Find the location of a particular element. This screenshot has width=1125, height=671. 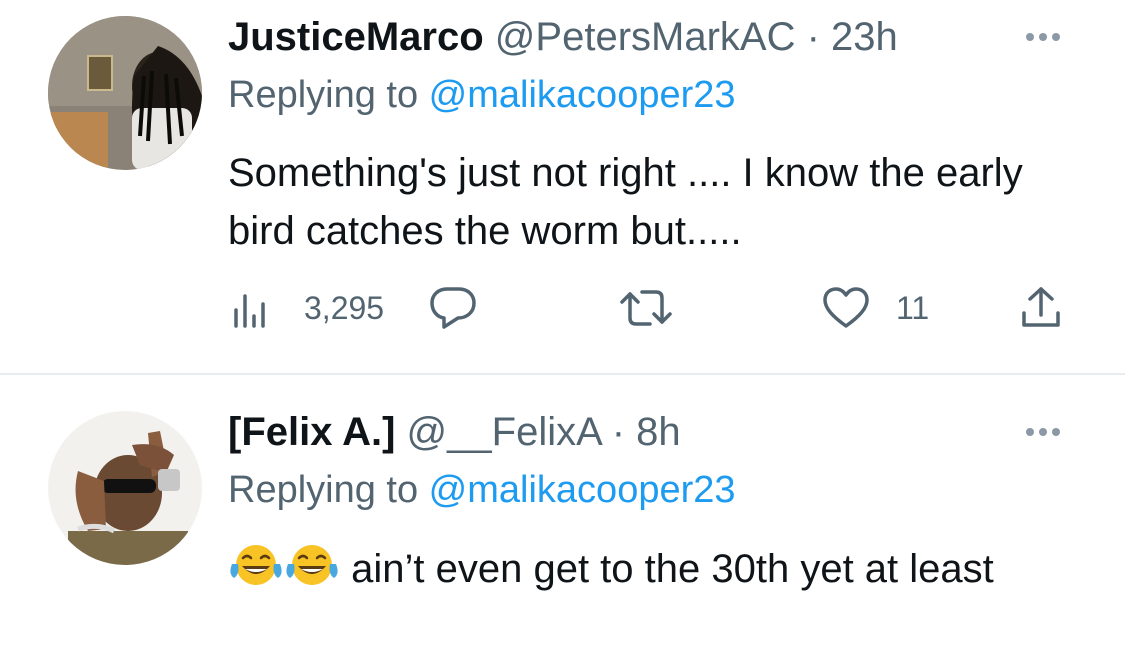

share-button is located at coordinates (1041, 308).